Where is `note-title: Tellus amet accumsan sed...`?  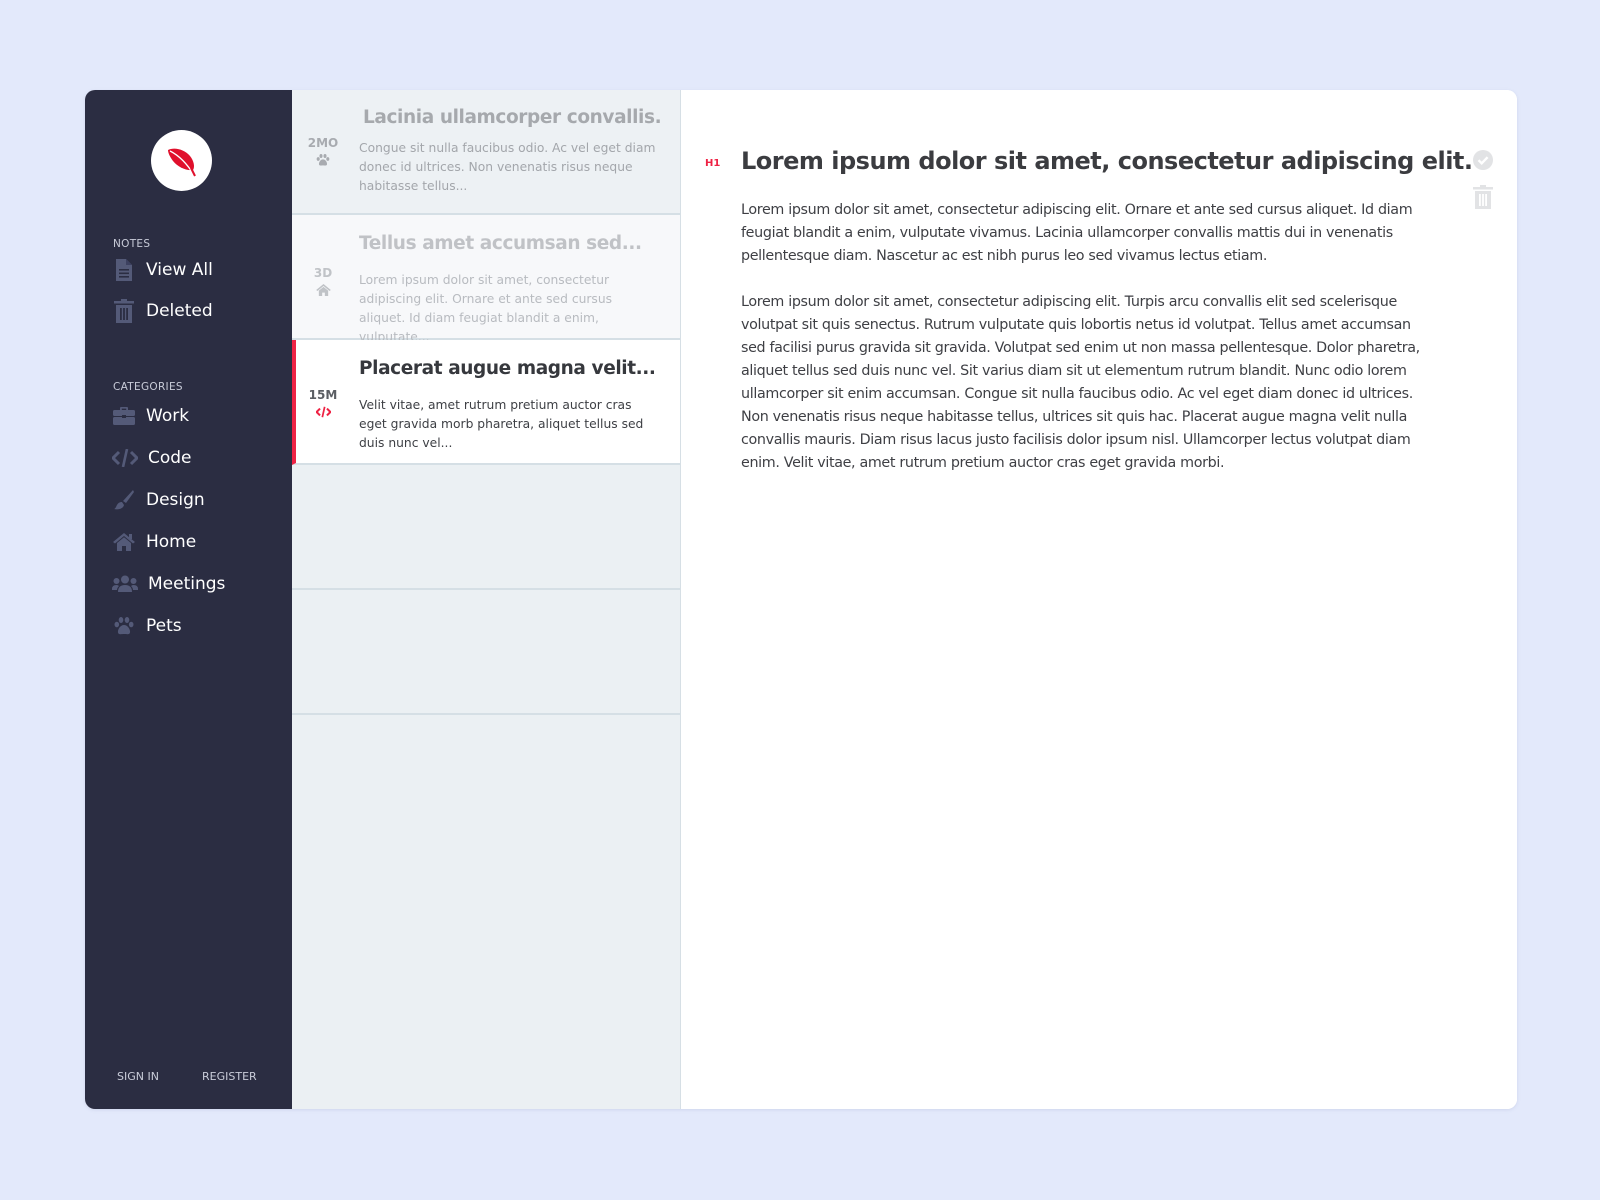
note-title: Tellus amet accumsan sed... is located at coordinates (500, 243).